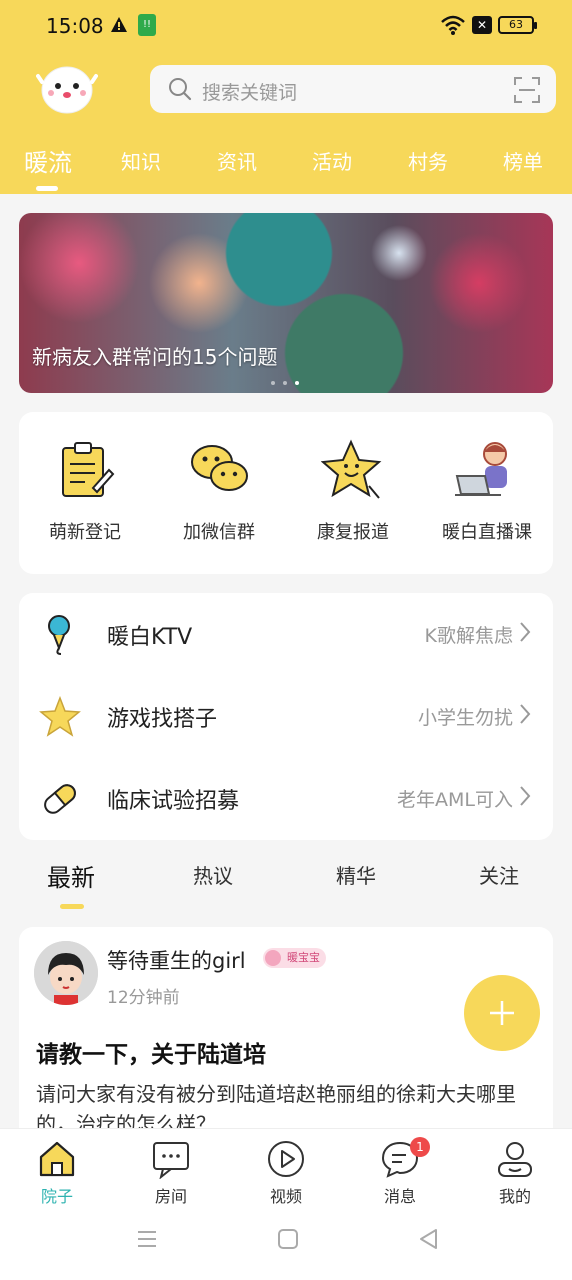 The image size is (572, 1280). I want to click on feed-tab-bar: 最新 热议 精华 关注, so click(286, 880).